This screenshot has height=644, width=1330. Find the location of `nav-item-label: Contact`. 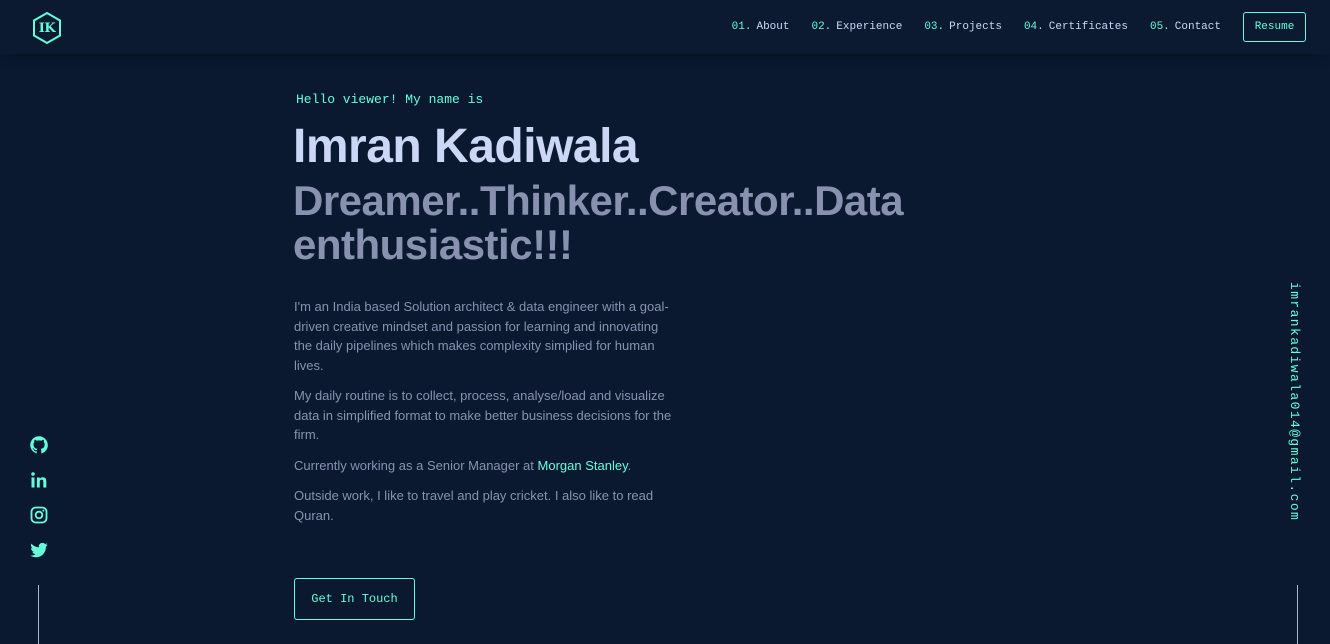

nav-item-label: Contact is located at coordinates (1197, 27).